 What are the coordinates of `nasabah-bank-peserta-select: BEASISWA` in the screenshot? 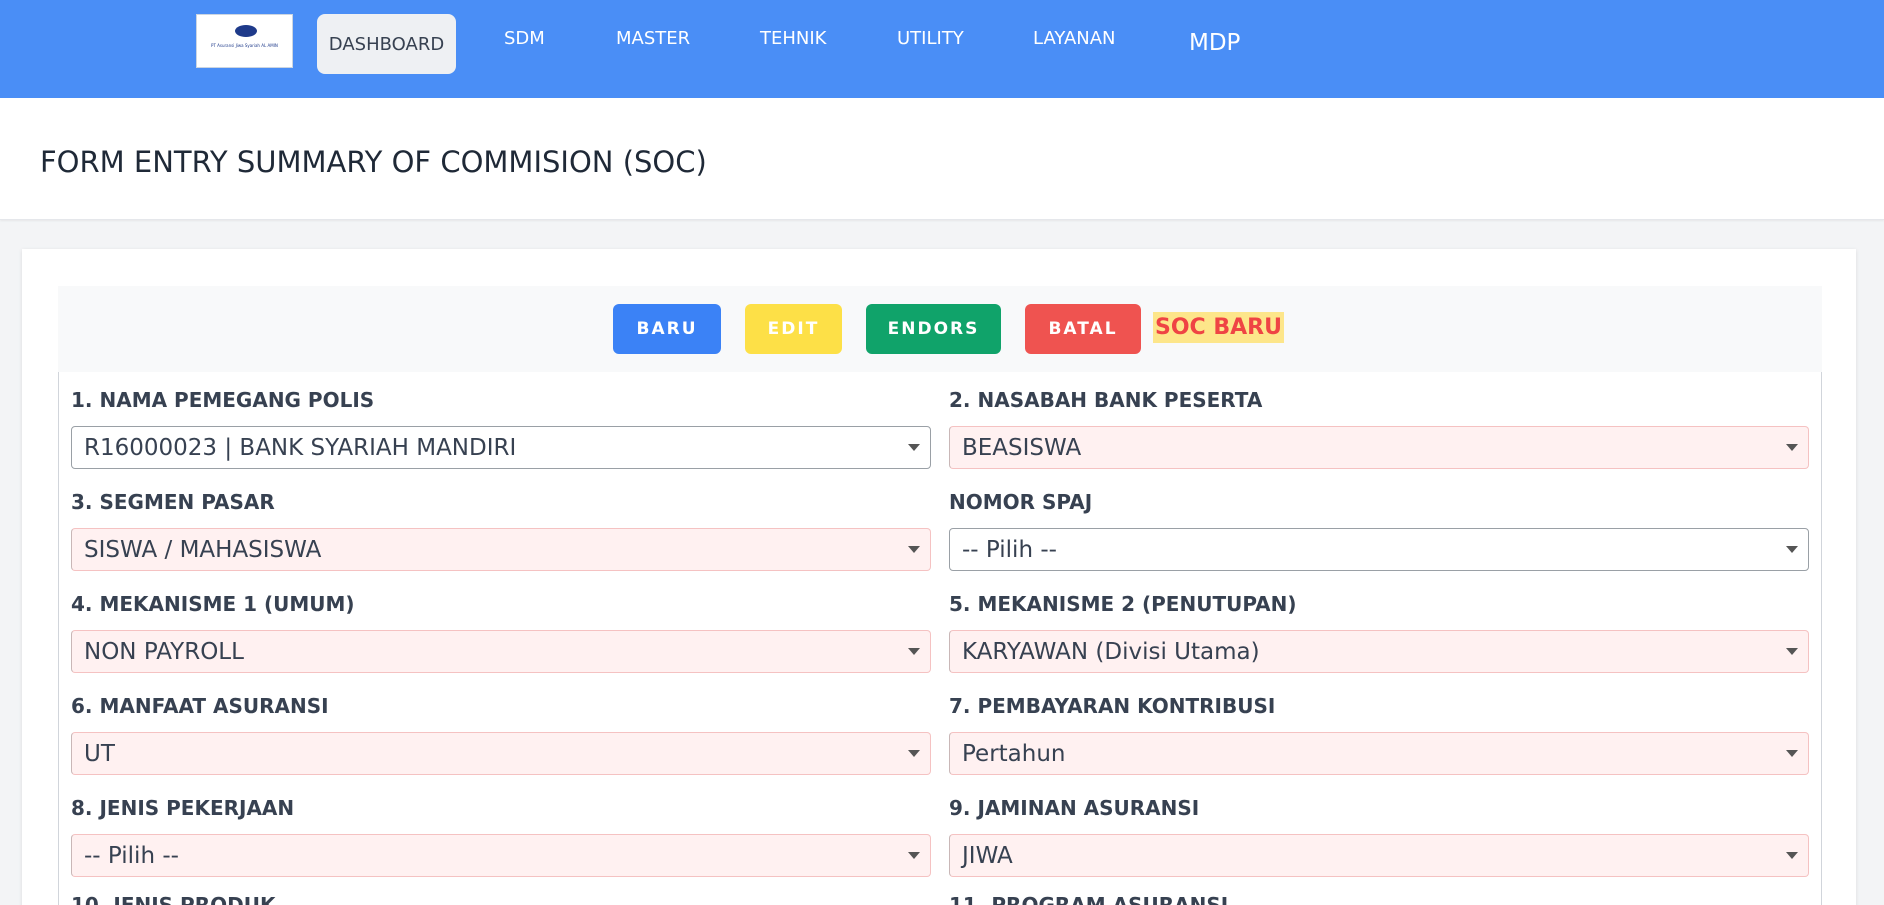 It's located at (1379, 447).